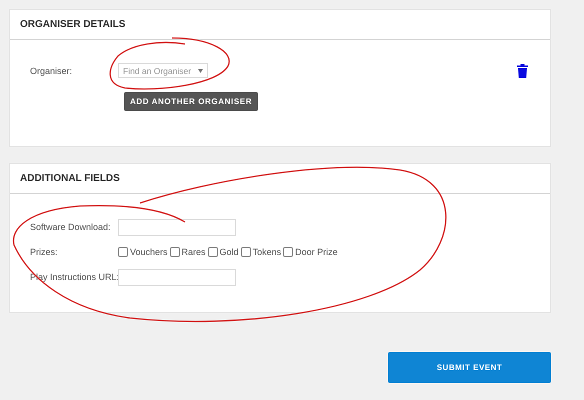 The width and height of the screenshot is (584, 400). What do you see at coordinates (149, 252) in the screenshot?
I see `checkbox-label: Vouchers` at bounding box center [149, 252].